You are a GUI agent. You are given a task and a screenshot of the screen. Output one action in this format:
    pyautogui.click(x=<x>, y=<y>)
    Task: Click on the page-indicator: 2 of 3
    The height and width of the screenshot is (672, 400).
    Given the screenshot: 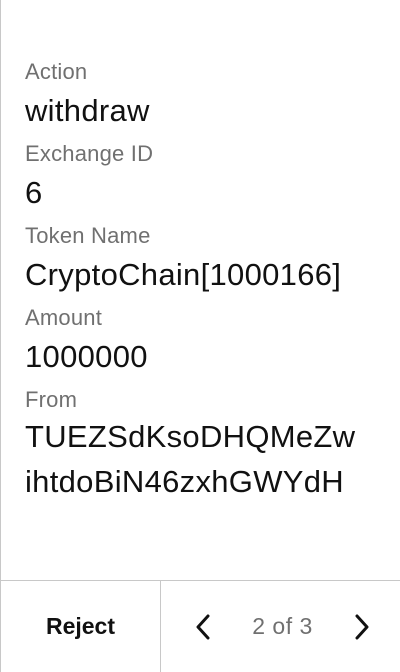 What is the action you would take?
    pyautogui.click(x=282, y=626)
    